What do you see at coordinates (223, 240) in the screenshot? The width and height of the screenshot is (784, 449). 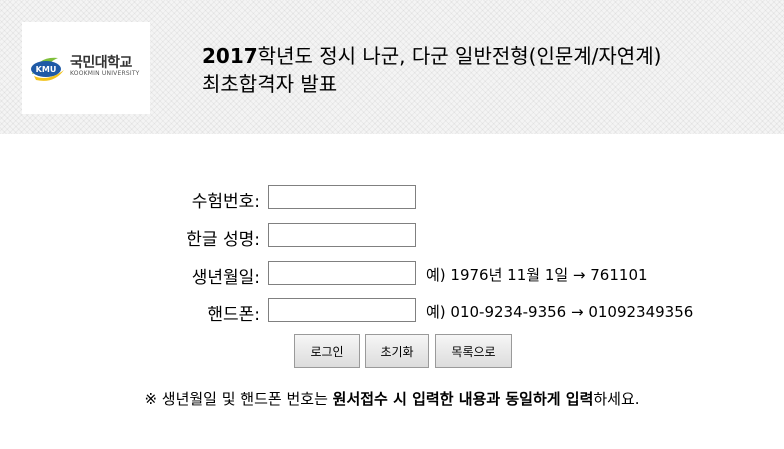 I see `korean-name-label: 한글 성명:` at bounding box center [223, 240].